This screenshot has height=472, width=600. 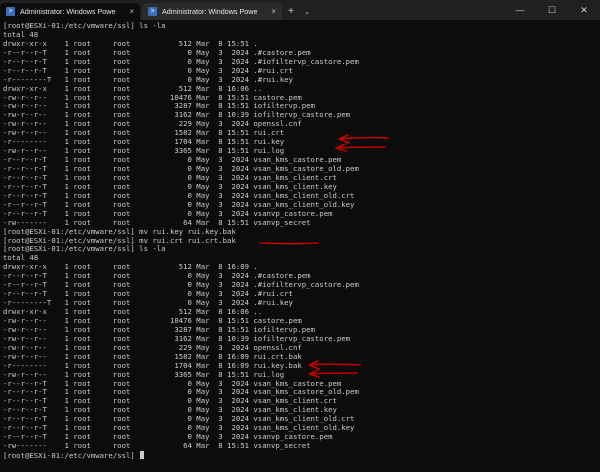 What do you see at coordinates (71, 455) in the screenshot?
I see `terminal-prompt: [root@ESXi-01:/etc/vmware/ssl]` at bounding box center [71, 455].